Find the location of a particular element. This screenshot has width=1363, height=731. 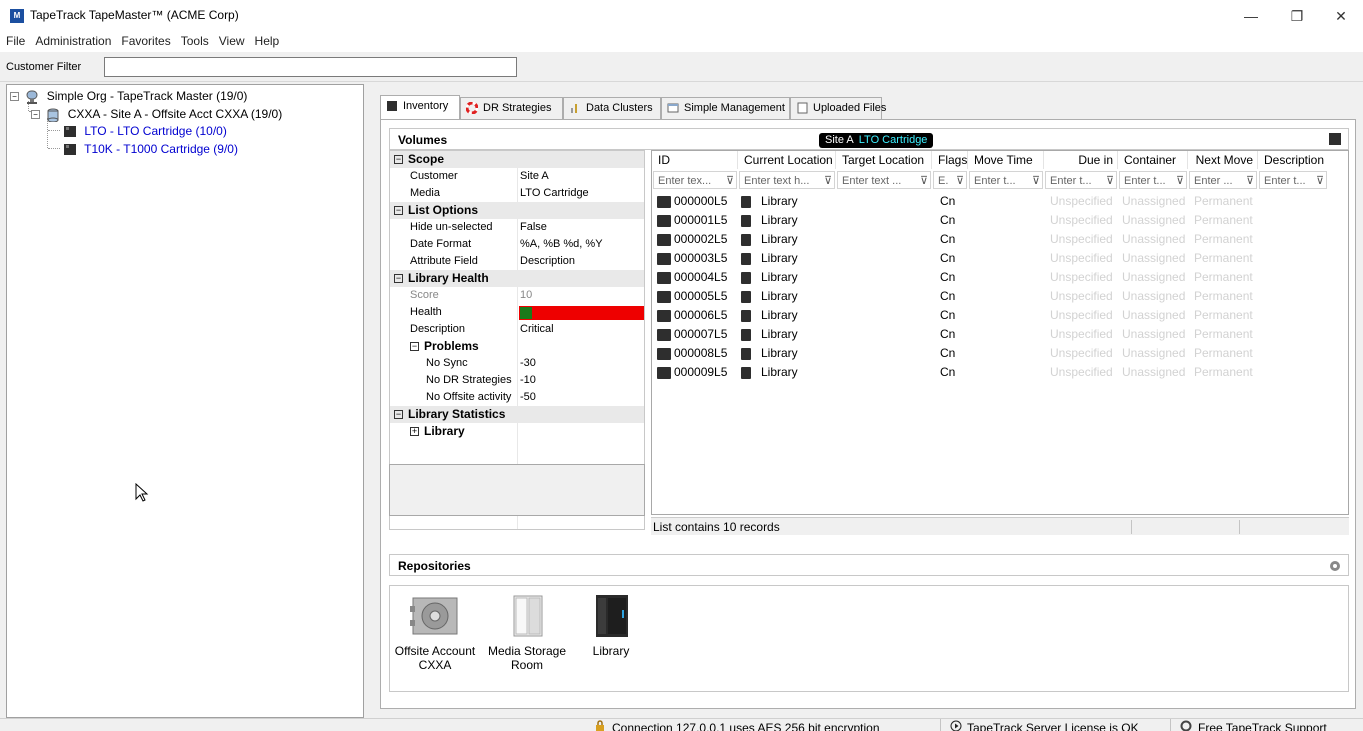

cell-id: 000004L5 is located at coordinates (701, 277).